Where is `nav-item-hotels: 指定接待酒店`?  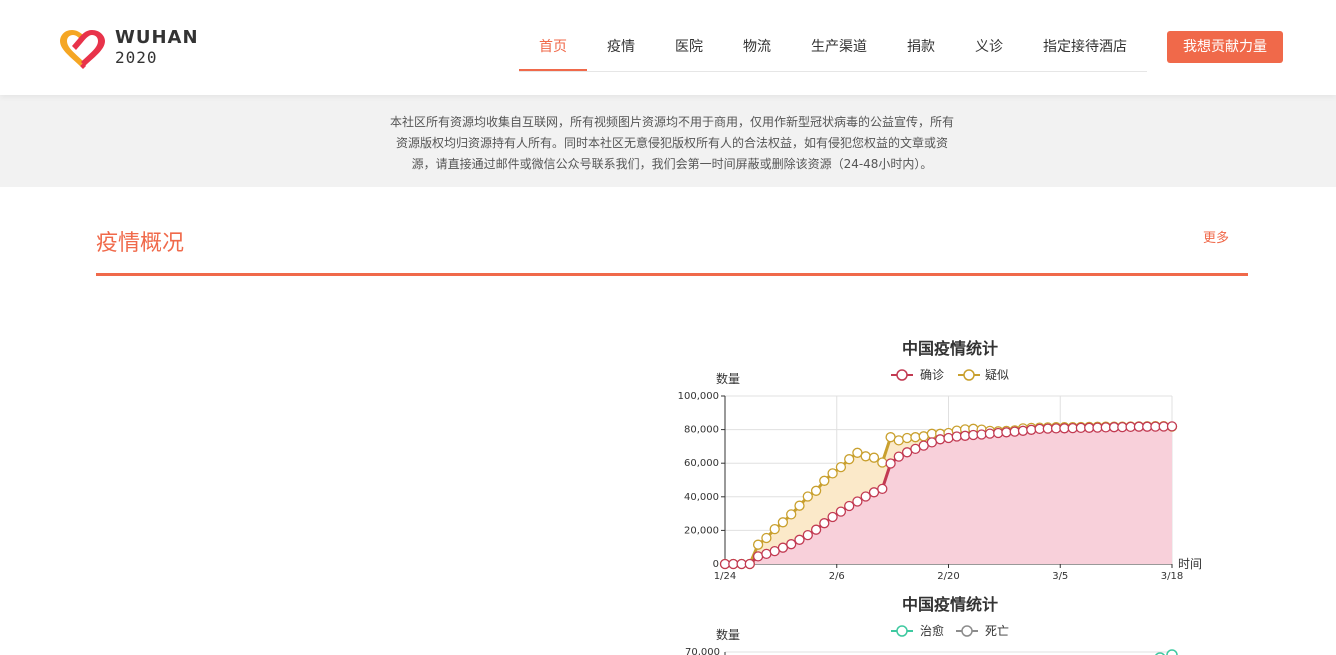
nav-item-hotels: 指定接待酒店 is located at coordinates (1085, 46).